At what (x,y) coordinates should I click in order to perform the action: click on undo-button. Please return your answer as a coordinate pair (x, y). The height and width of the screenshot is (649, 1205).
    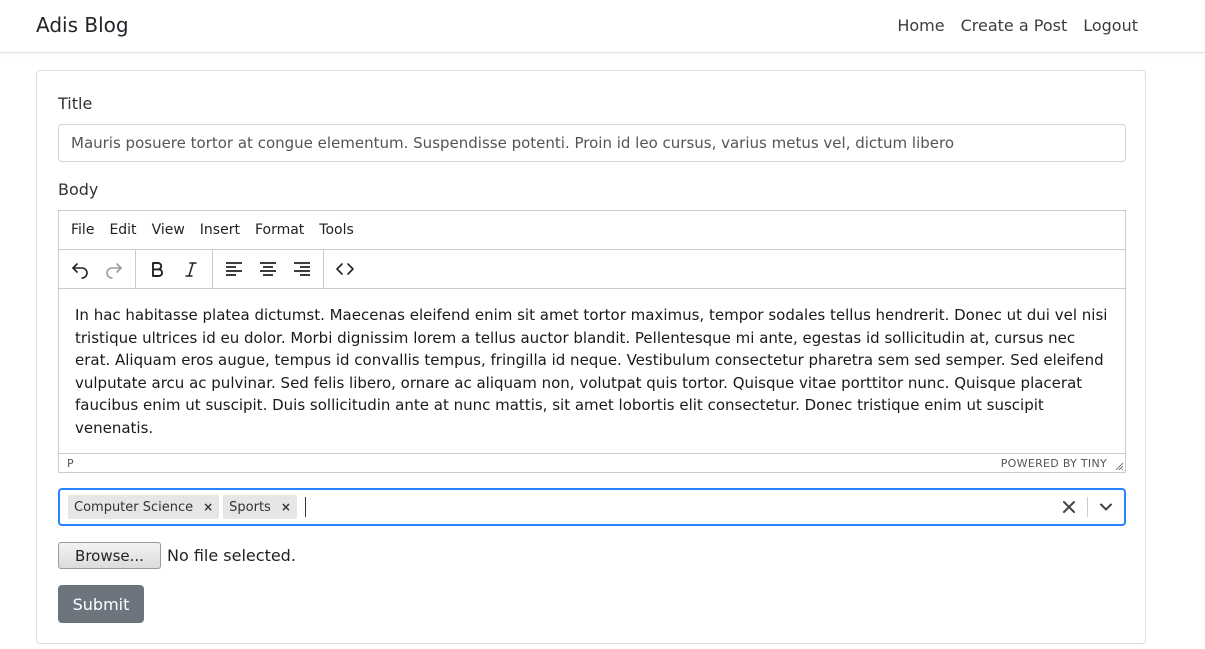
    Looking at the image, I should click on (80, 269).